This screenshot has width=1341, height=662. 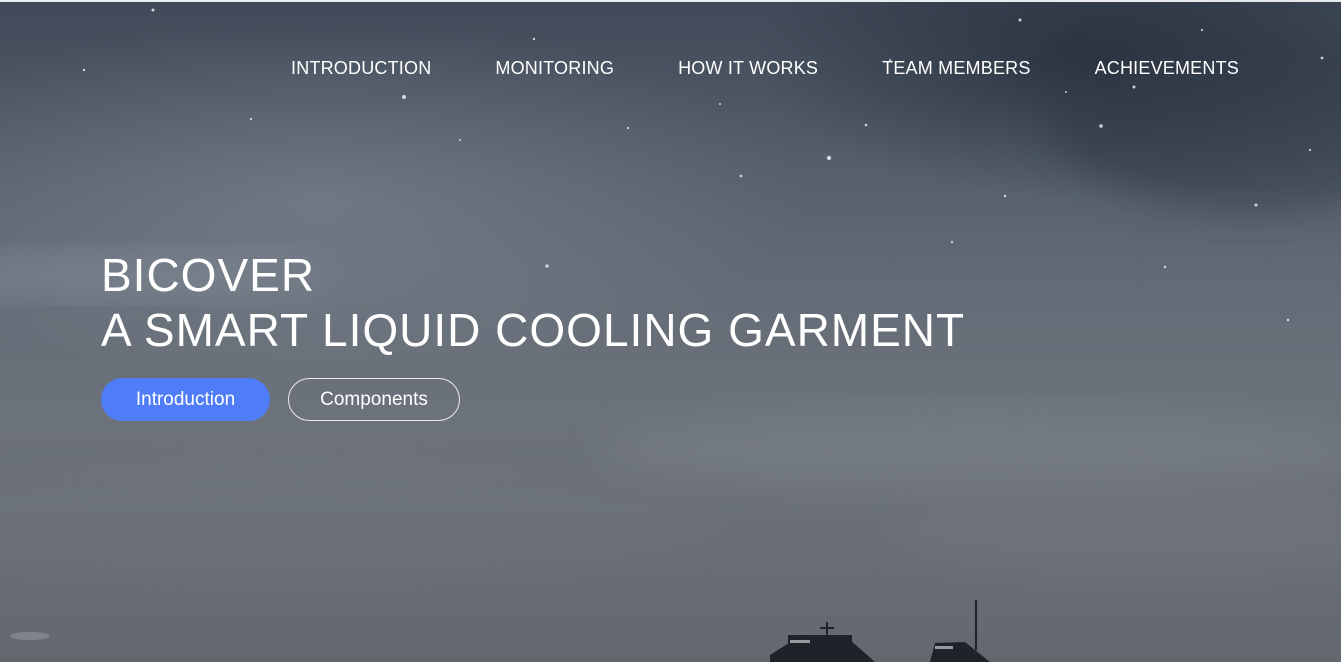 I want to click on hero-title: BICOVER A SMART LIQUID COOLING GARMENT, so click(x=533, y=303).